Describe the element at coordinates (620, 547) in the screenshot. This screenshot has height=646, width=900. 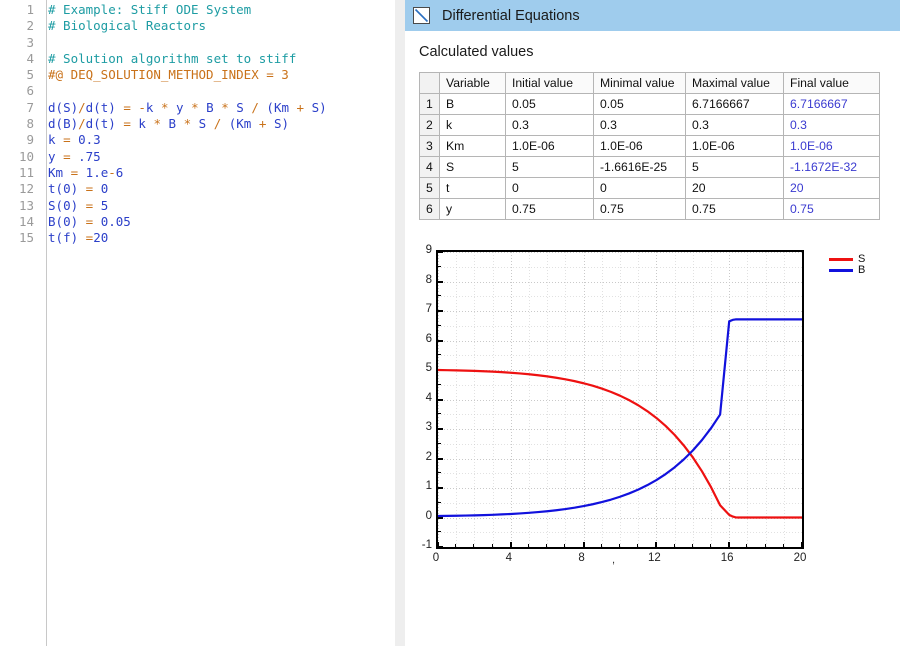
I see `grid-line-horizontal` at that location.